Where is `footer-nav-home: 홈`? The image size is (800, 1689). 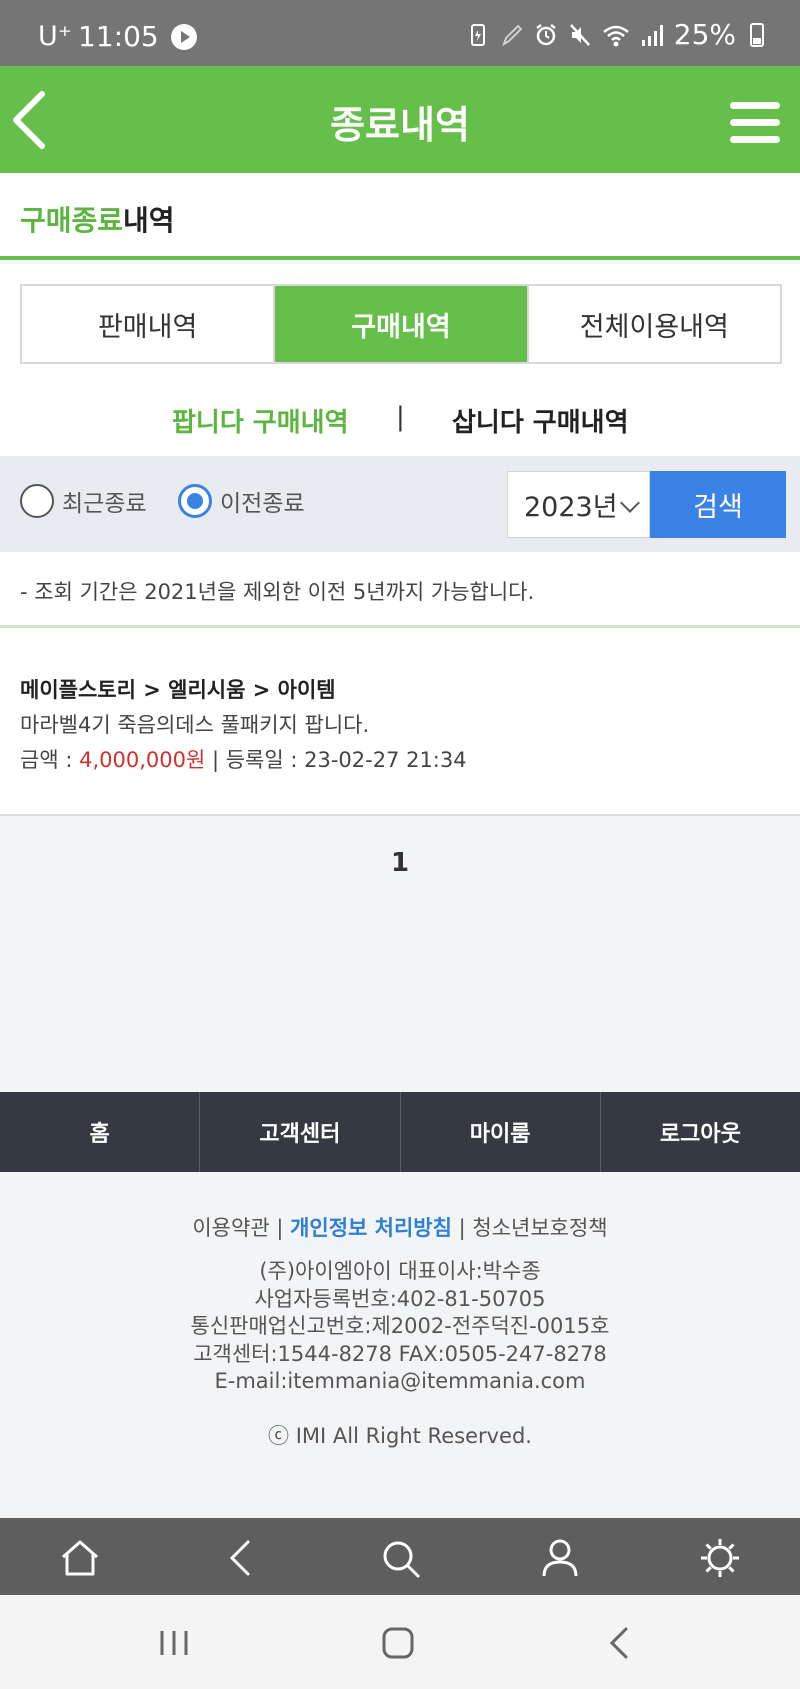 footer-nav-home: 홈 is located at coordinates (100, 1132).